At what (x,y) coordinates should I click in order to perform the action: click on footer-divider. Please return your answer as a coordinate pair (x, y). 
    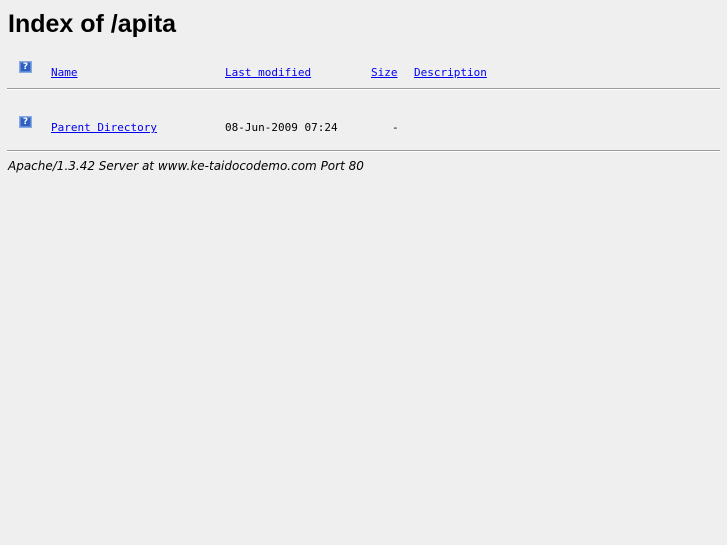
    Looking at the image, I should click on (363, 151).